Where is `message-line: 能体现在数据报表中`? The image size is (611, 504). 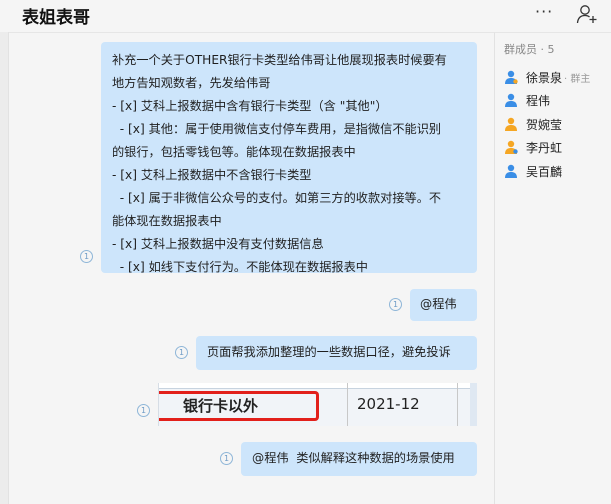
message-line: 能体现在数据报表中 is located at coordinates (167, 221).